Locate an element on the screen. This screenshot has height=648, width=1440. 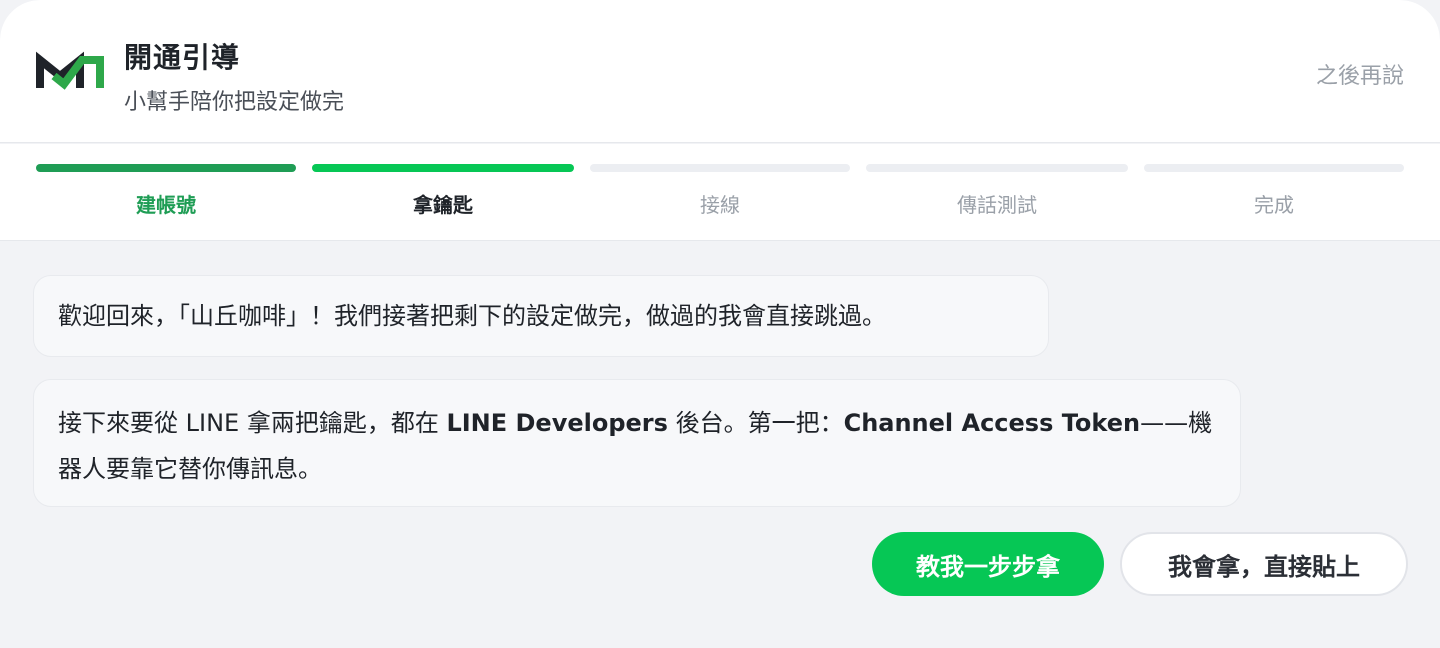
step-label: 完成 is located at coordinates (1274, 205).